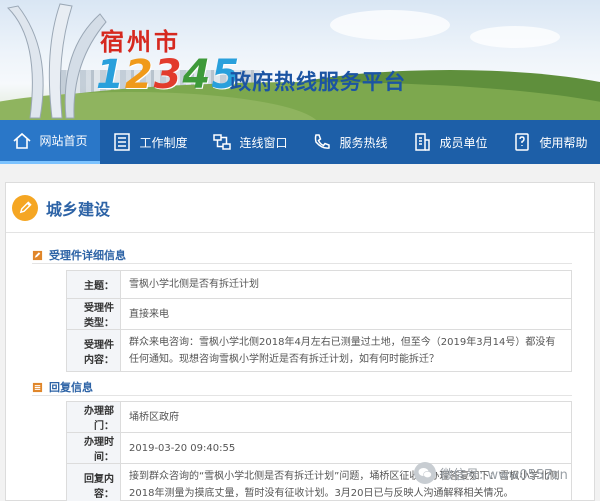 This screenshot has width=600, height=501. Describe the element at coordinates (522, 142) in the screenshot. I see `help-book-icon` at that location.